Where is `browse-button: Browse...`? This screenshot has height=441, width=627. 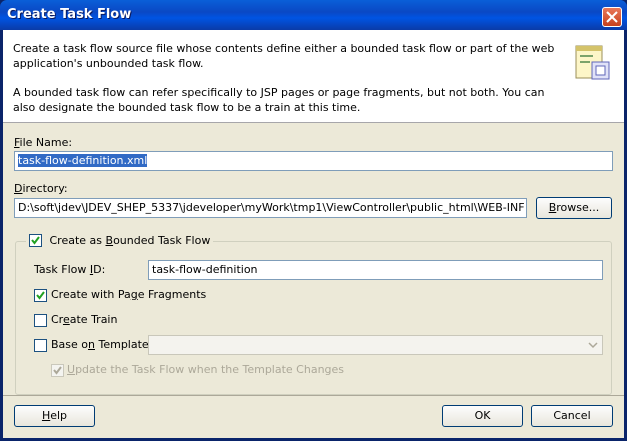
browse-button: Browse... is located at coordinates (574, 208).